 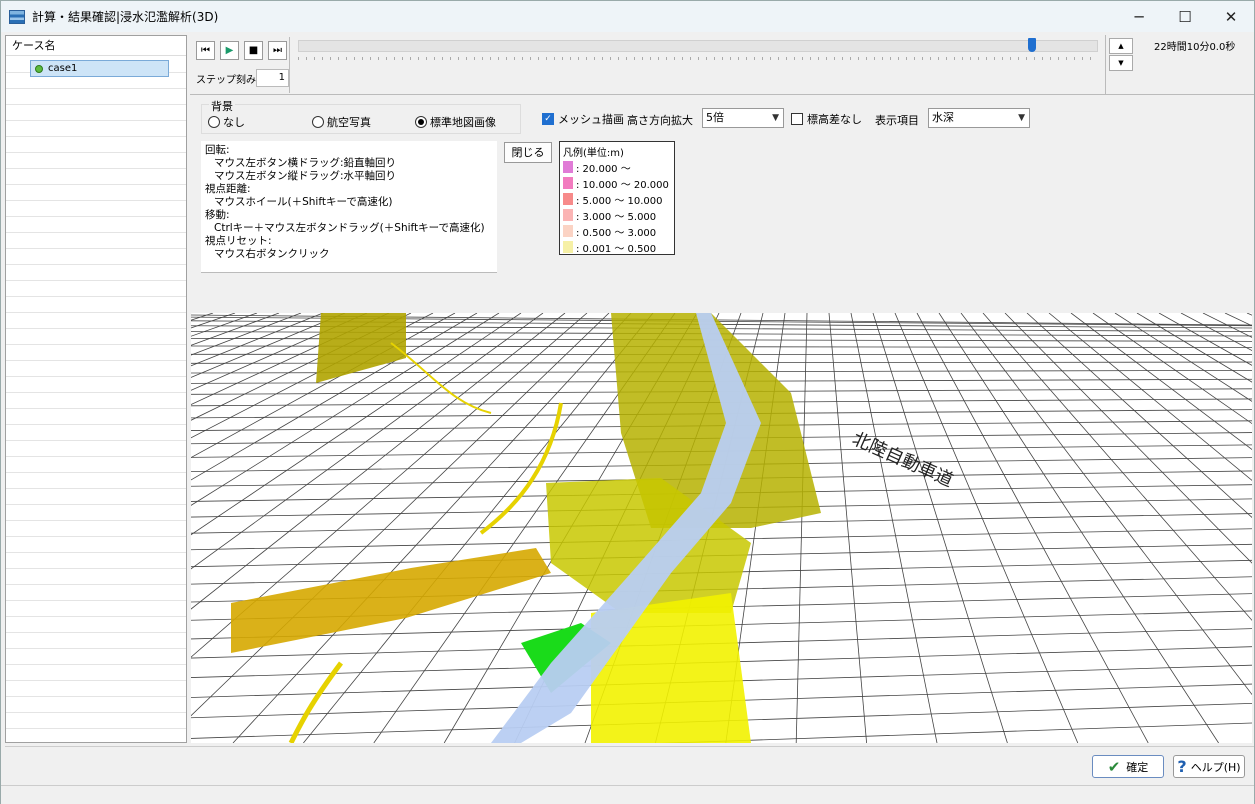 What do you see at coordinates (234, 122) in the screenshot?
I see `radio-label: なし` at bounding box center [234, 122].